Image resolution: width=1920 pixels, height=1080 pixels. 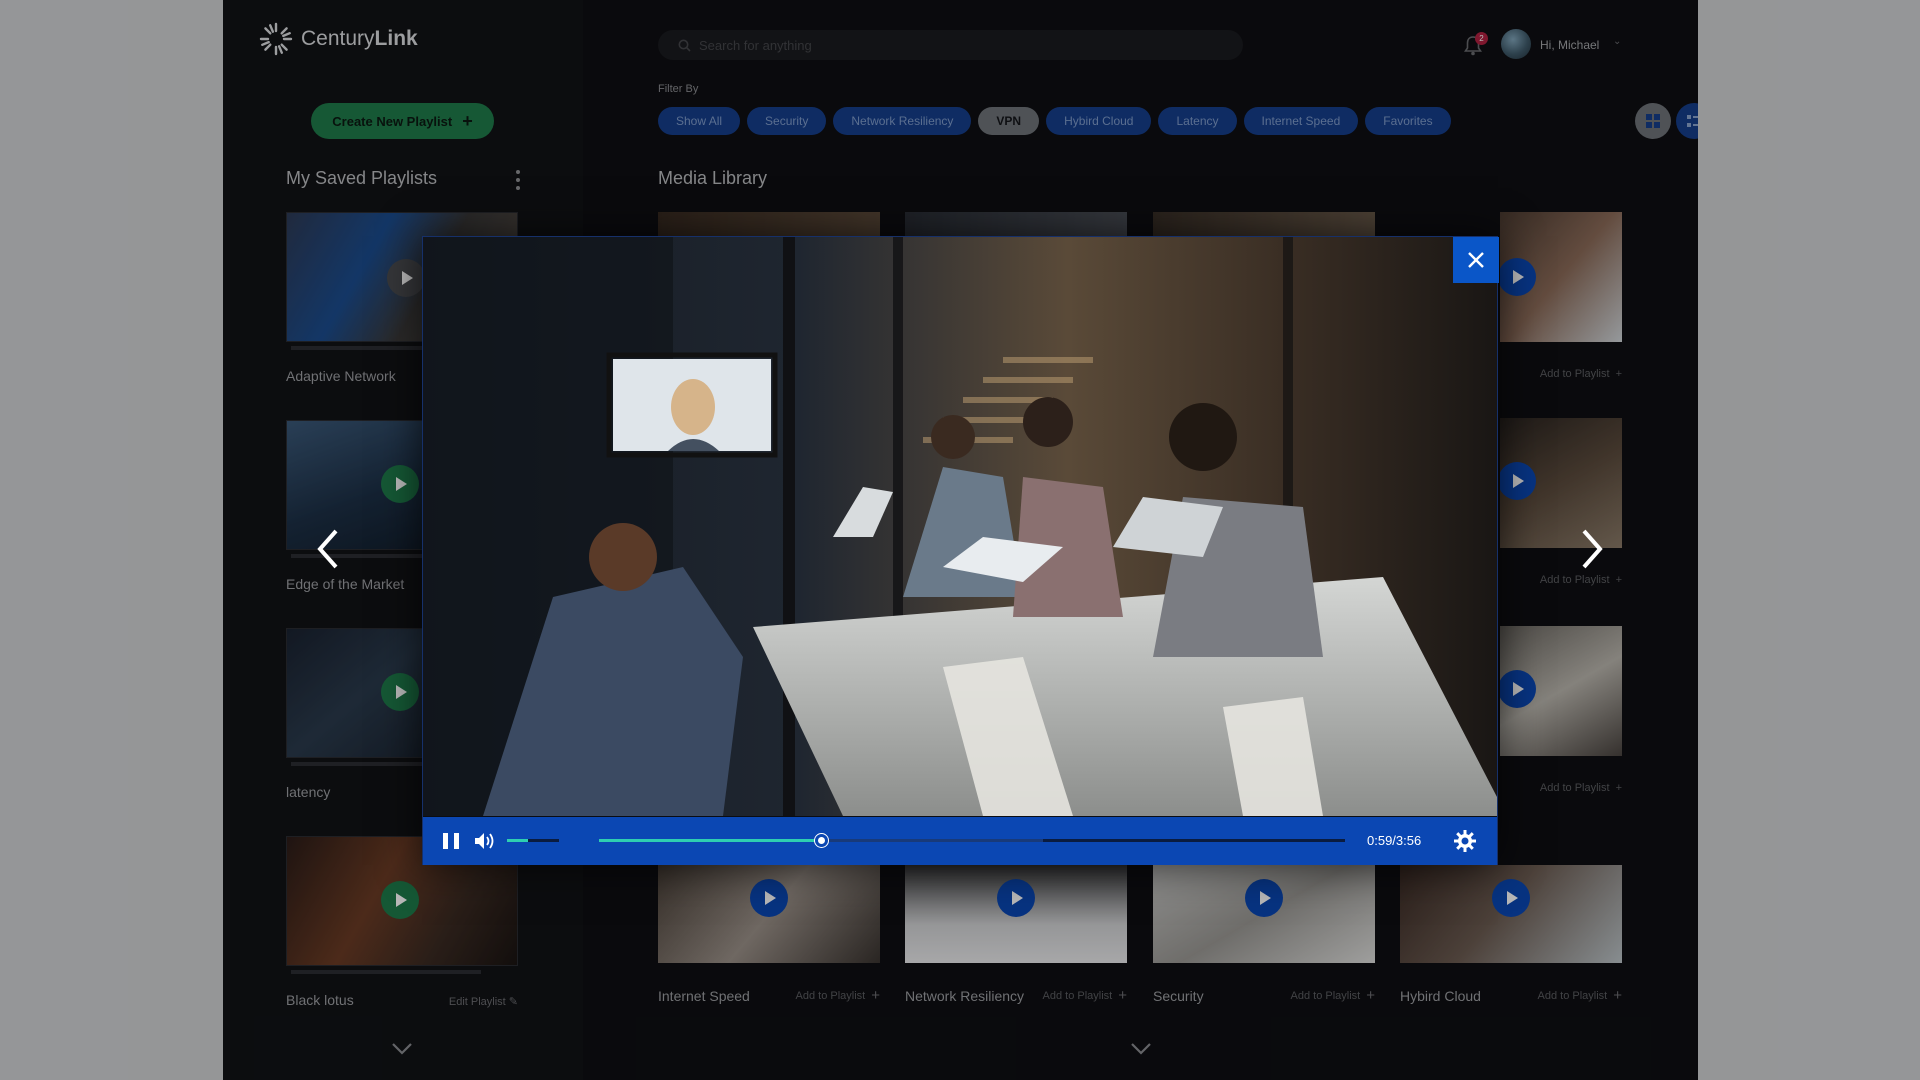 What do you see at coordinates (392, 121) in the screenshot?
I see `create-playlist-label: Create New Playlist` at bounding box center [392, 121].